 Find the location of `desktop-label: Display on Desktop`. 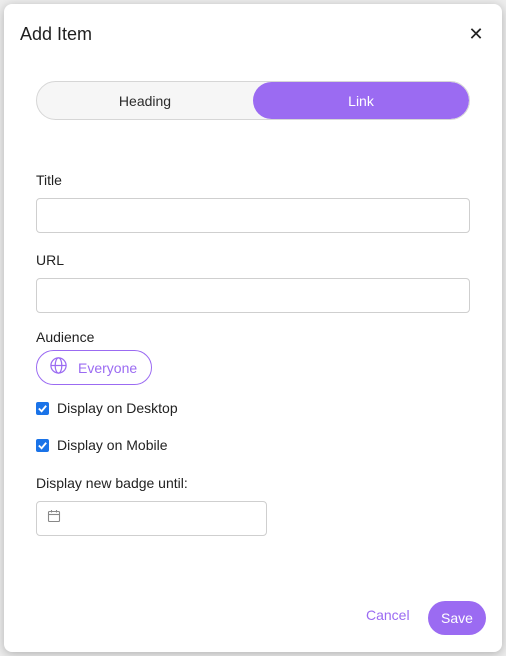

desktop-label: Display on Desktop is located at coordinates (117, 408).